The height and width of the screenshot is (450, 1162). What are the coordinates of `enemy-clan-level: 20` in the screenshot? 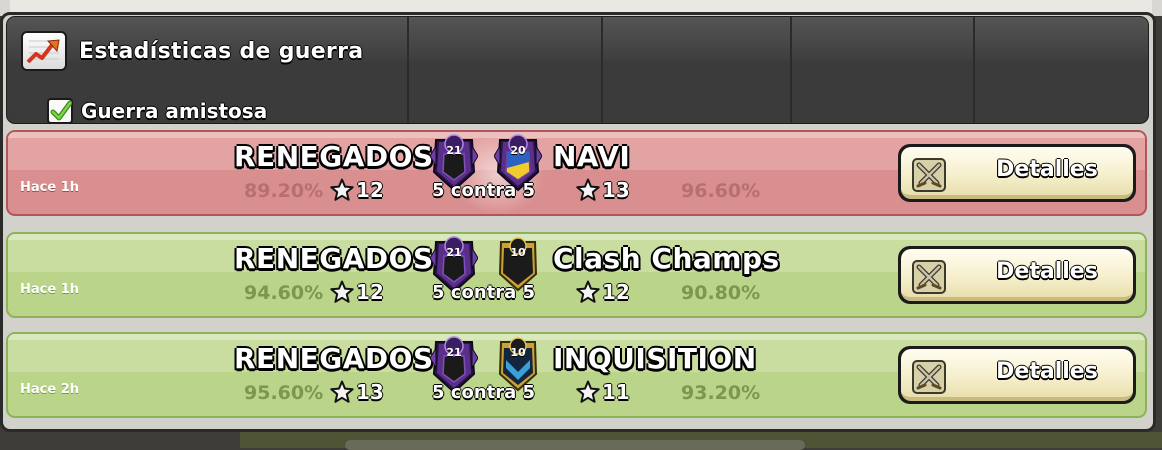 It's located at (518, 150).